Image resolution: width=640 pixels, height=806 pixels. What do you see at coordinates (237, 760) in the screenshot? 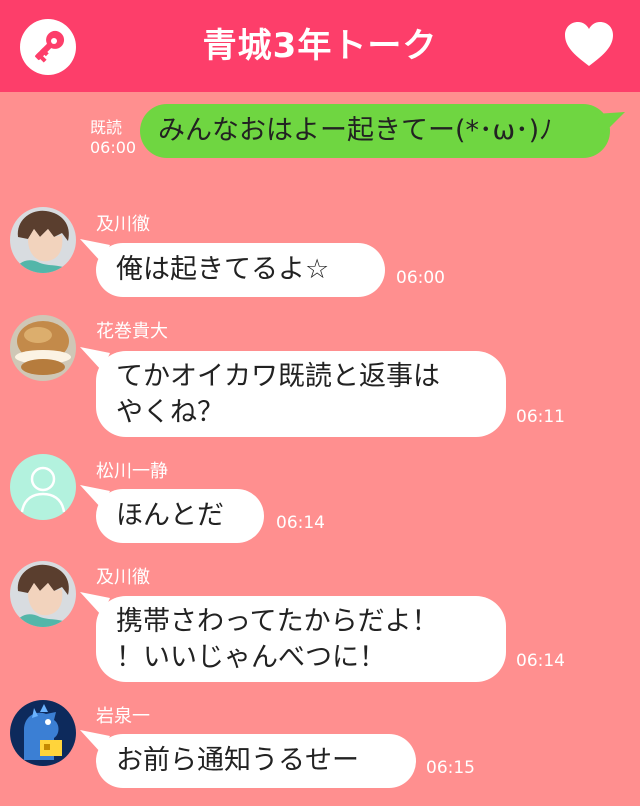
I see `message-text: お前ら通知うるせー` at bounding box center [237, 760].